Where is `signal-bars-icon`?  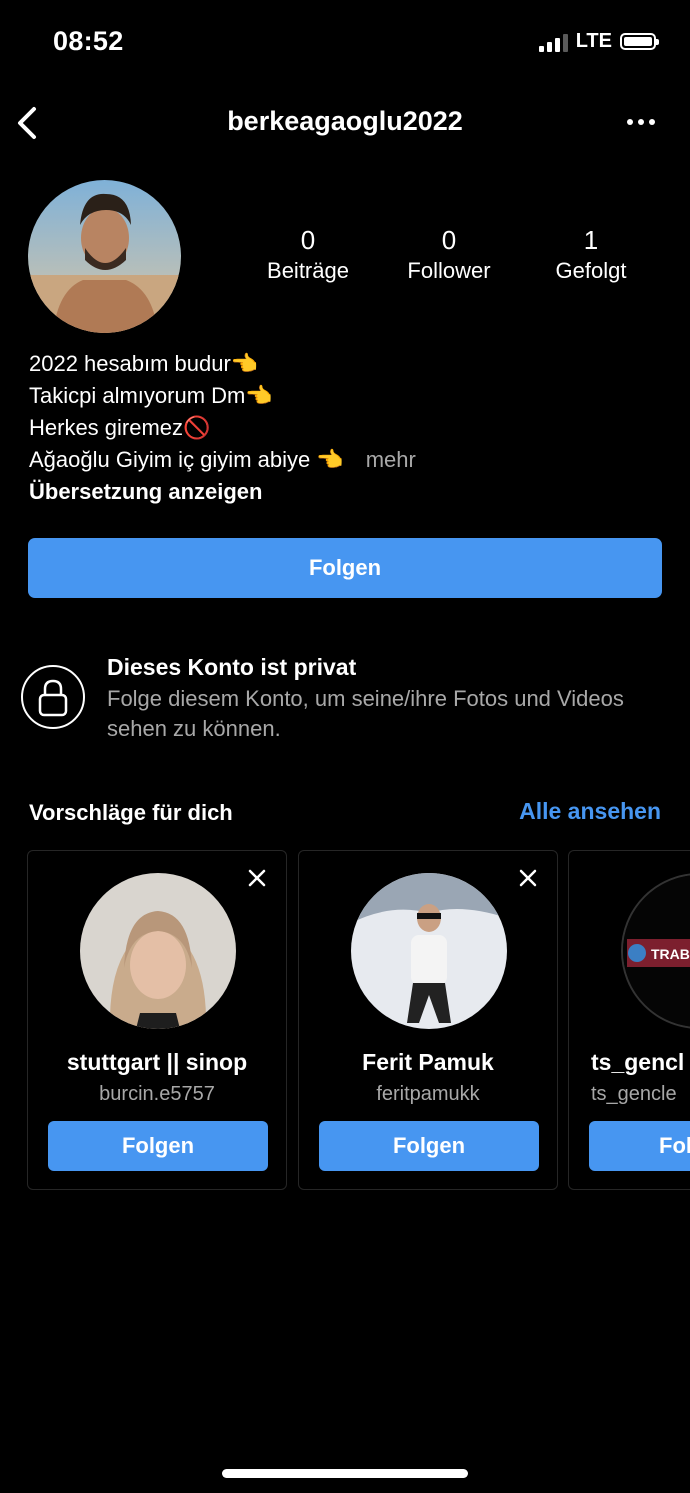
signal-bars-icon is located at coordinates (553, 42).